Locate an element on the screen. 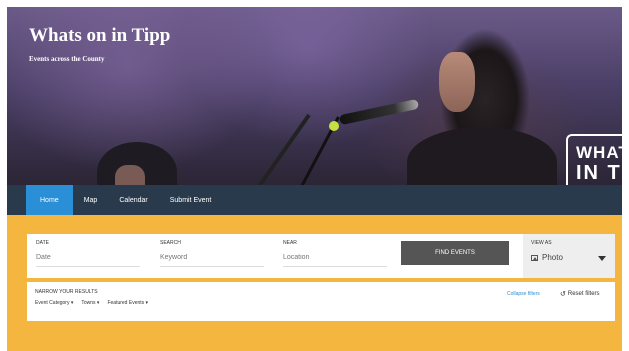 This screenshot has width=629, height=351. nav-submit-event: Submit Event is located at coordinates (191, 200).